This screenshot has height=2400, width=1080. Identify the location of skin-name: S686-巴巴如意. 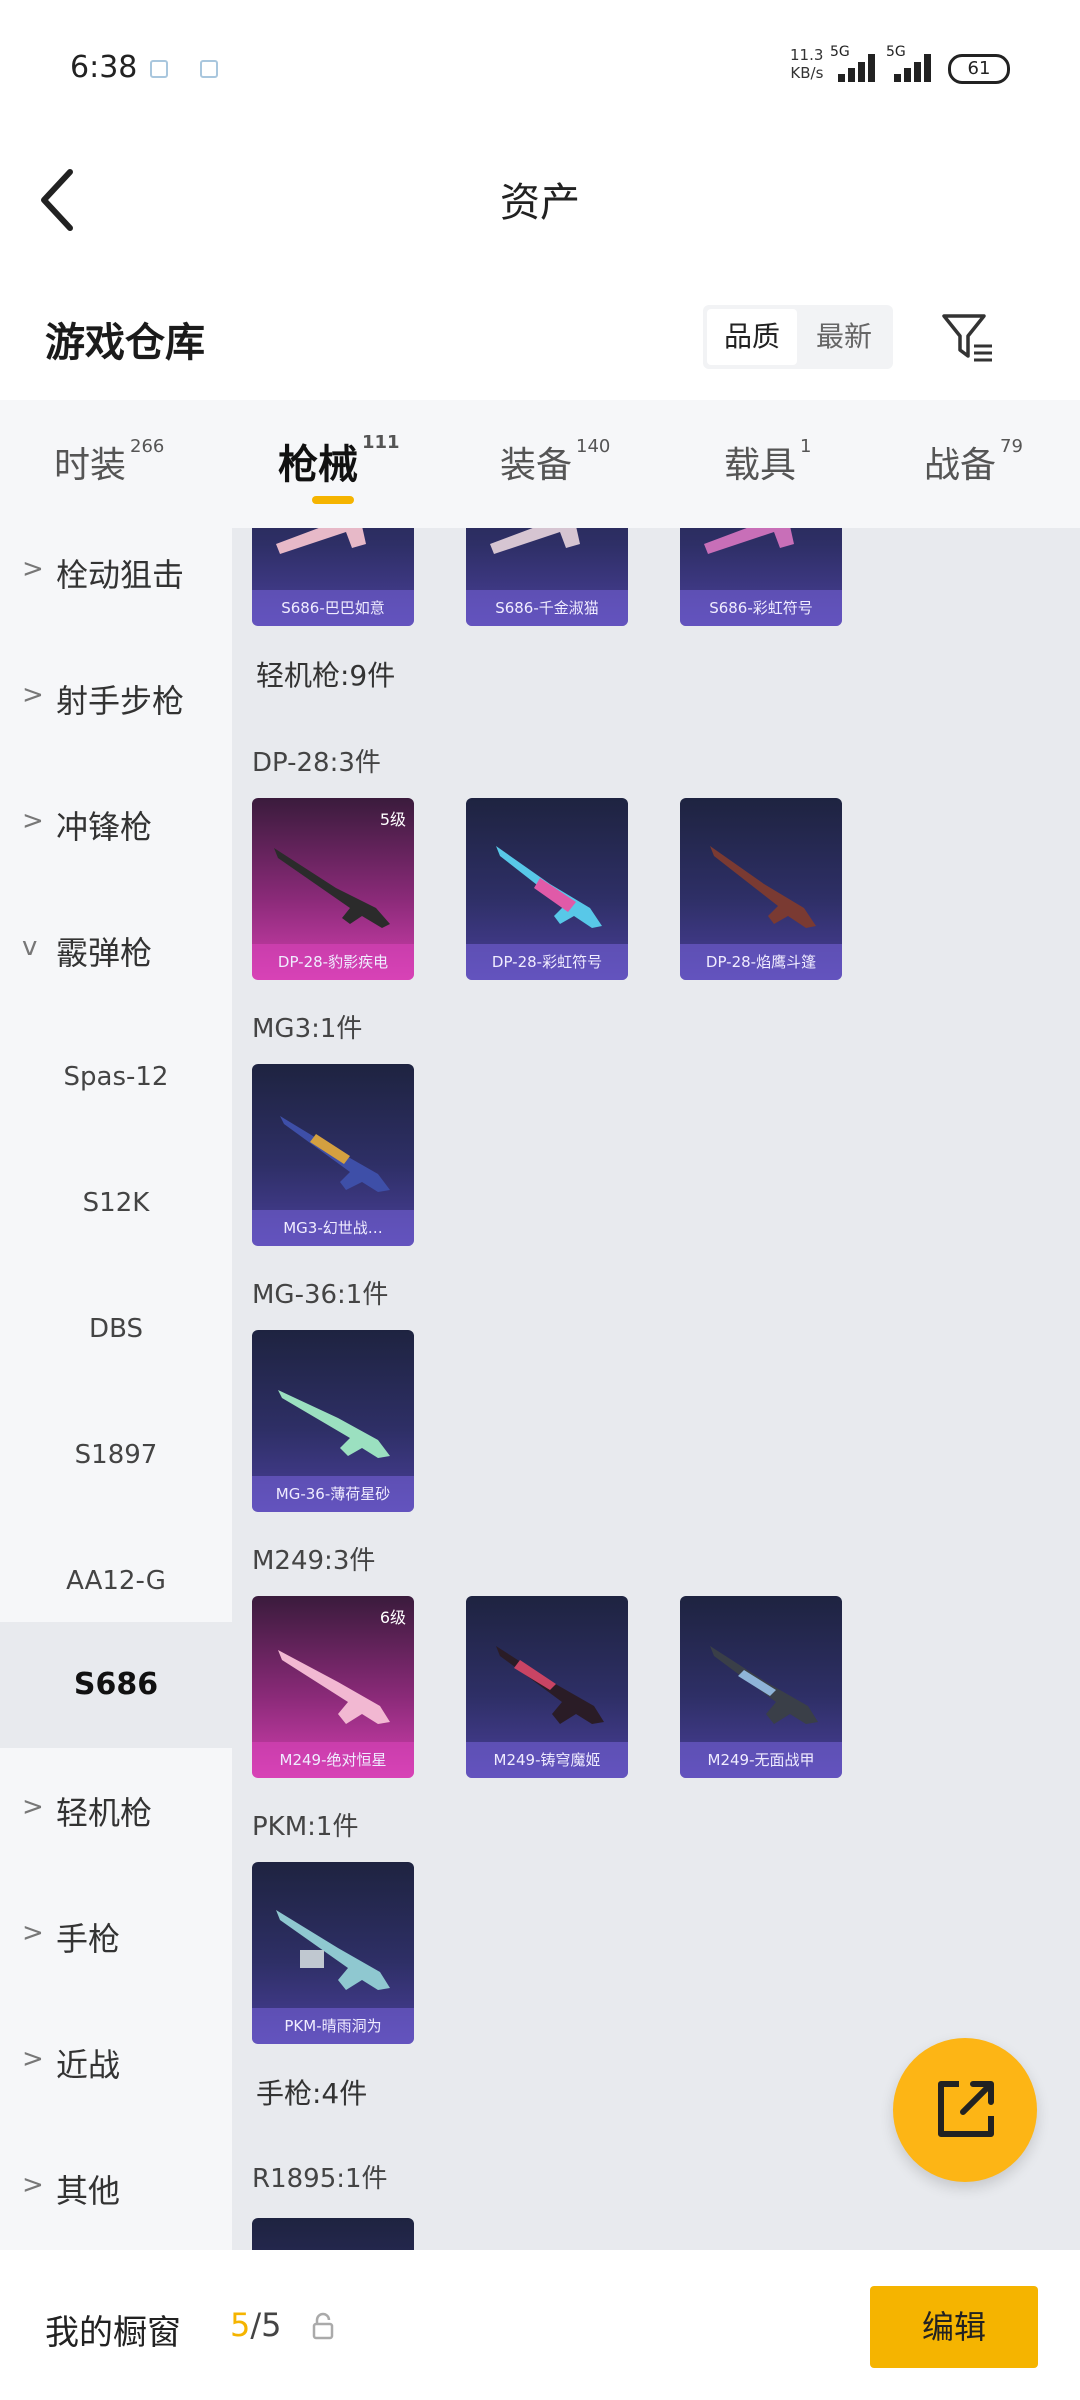
(333, 608).